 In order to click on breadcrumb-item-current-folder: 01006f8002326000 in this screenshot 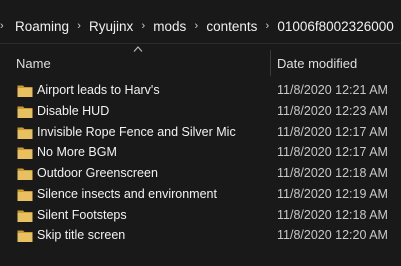, I will do `click(335, 26)`.